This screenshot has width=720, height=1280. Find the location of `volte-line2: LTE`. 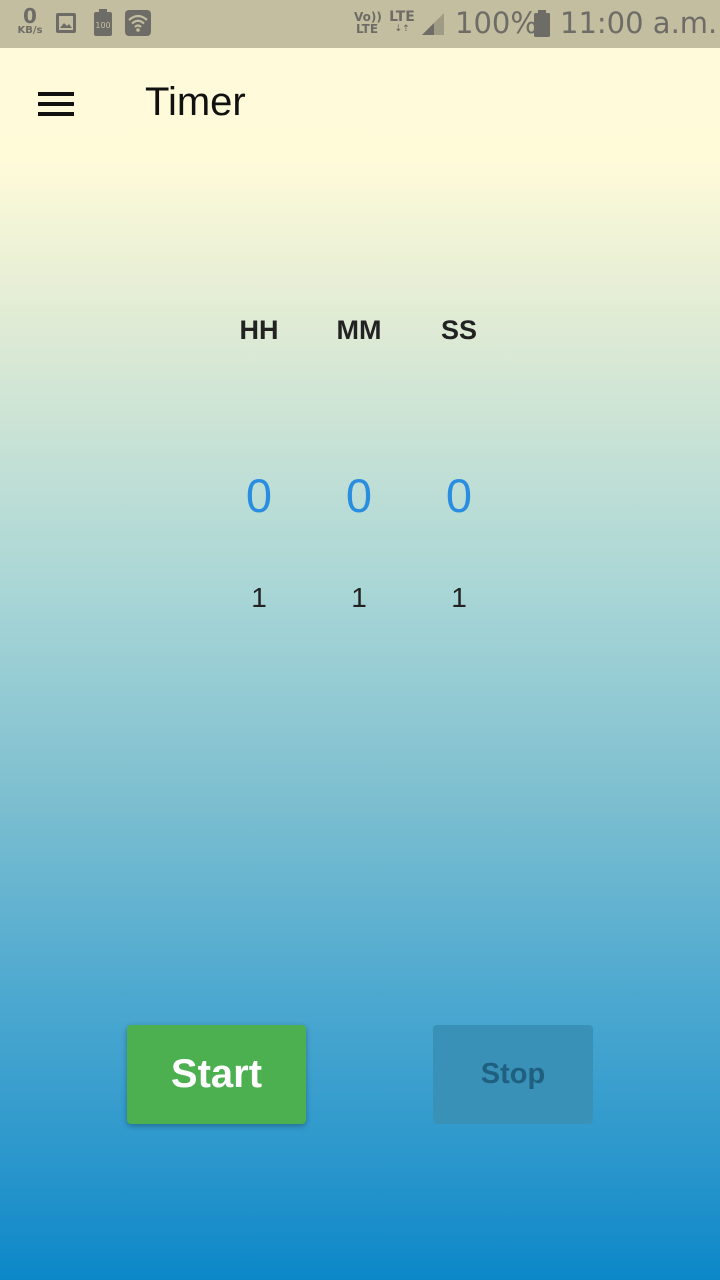

volte-line2: LTE is located at coordinates (367, 29).